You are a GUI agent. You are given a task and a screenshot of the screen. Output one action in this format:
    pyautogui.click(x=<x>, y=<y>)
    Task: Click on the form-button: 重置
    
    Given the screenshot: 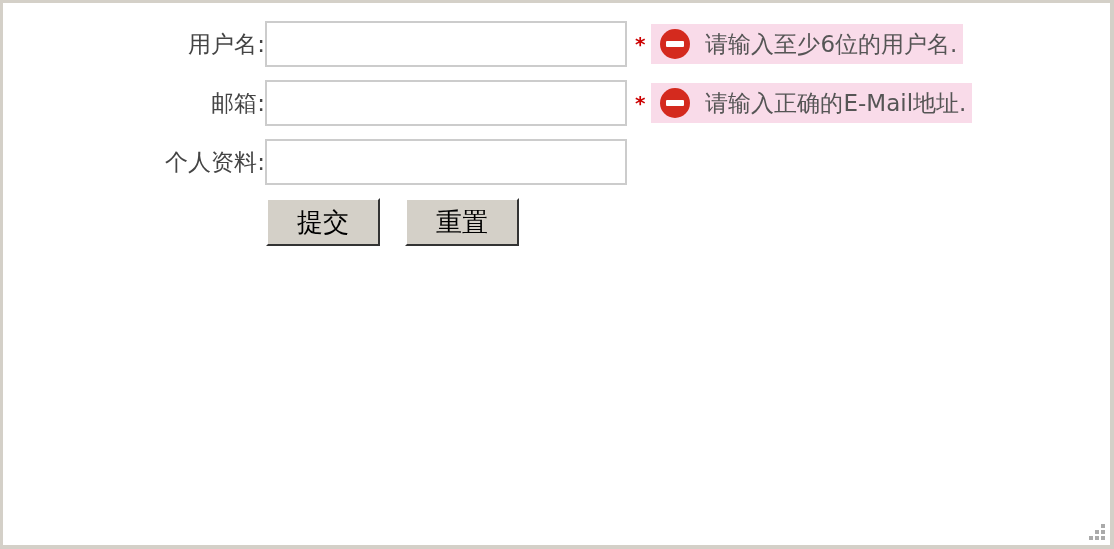 What is the action you would take?
    pyautogui.click(x=462, y=222)
    